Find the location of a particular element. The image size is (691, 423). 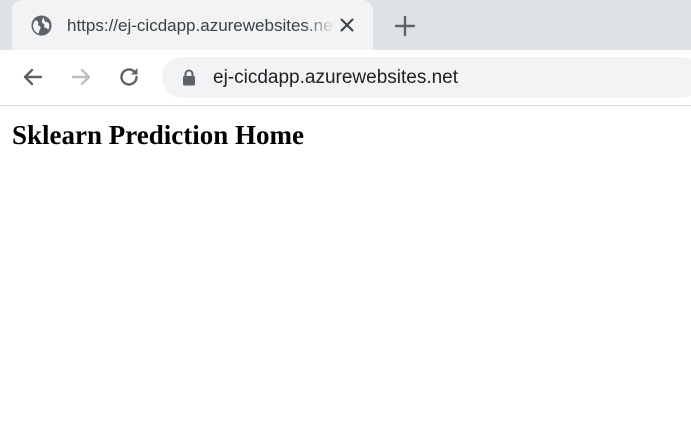

tab-strip: https://ej-cicdapp.azurewebsites.net is located at coordinates (345, 25).